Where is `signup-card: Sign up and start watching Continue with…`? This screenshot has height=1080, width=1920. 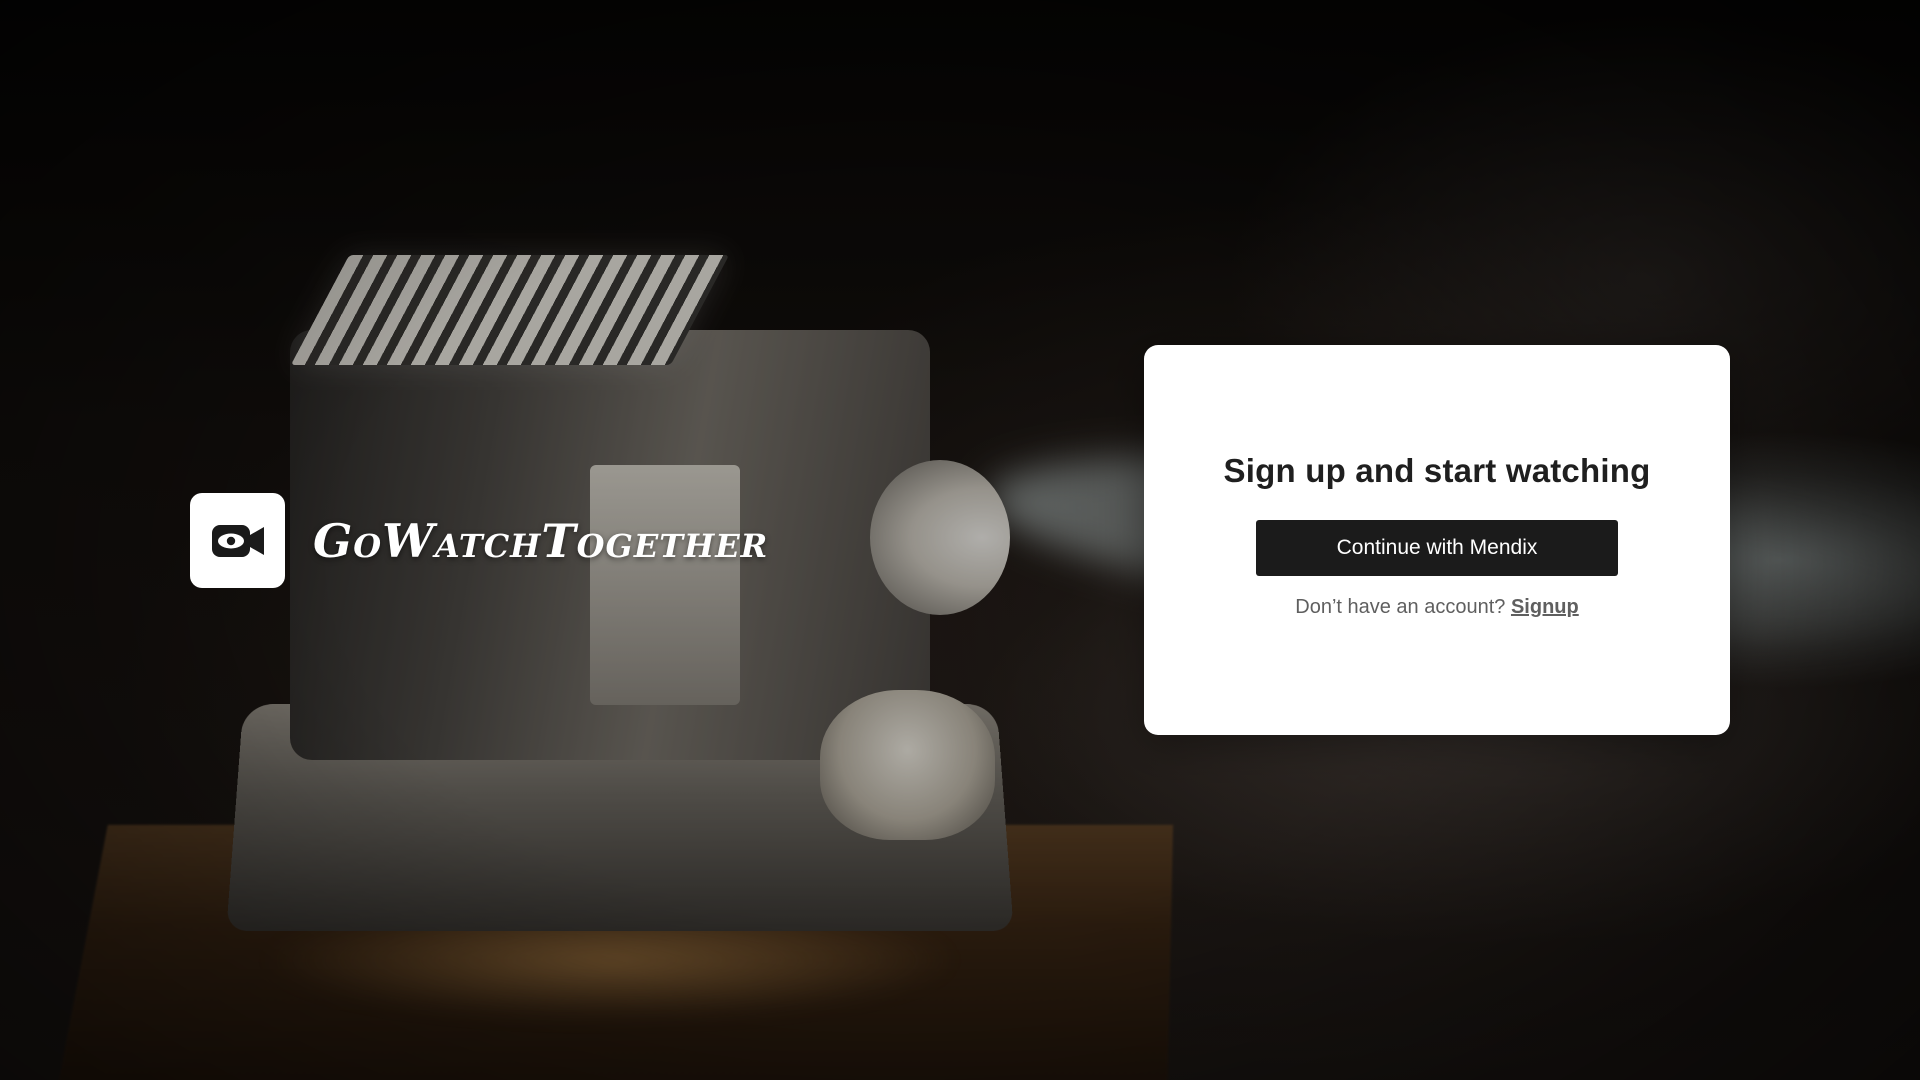
signup-card: Sign up and start watching Continue with… is located at coordinates (1437, 540).